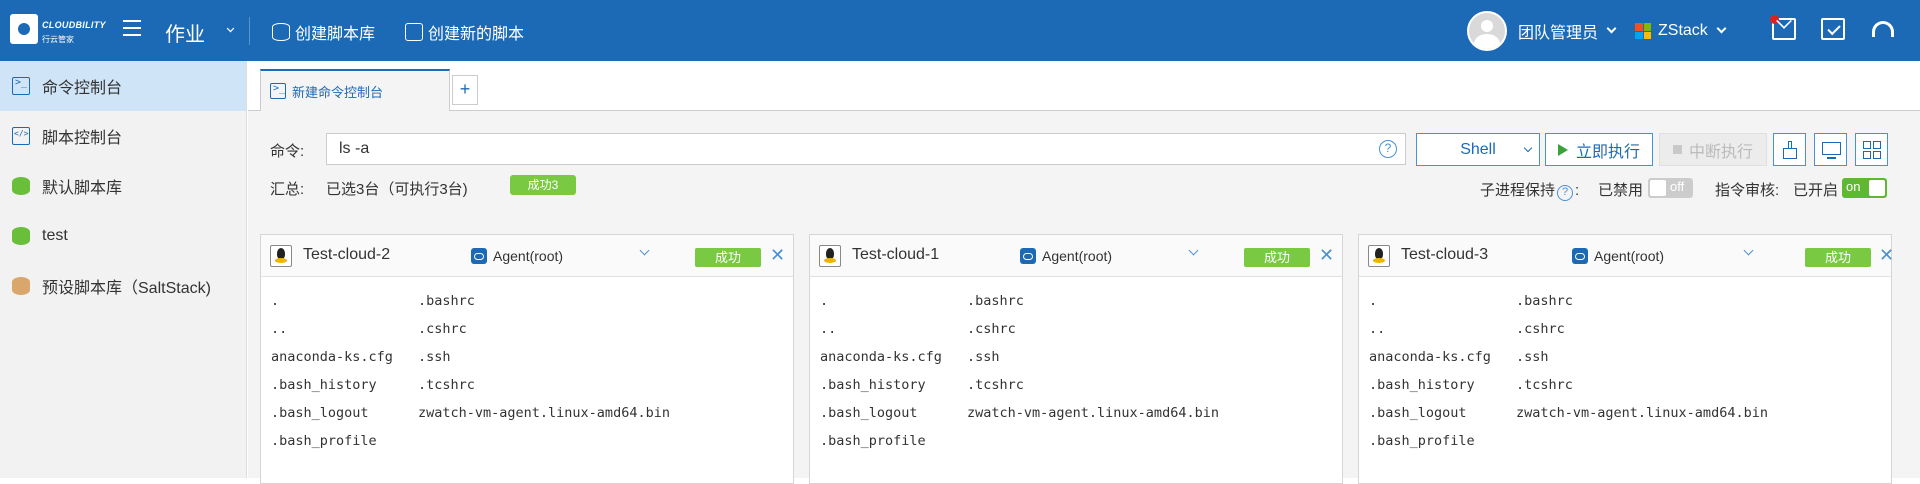 Image resolution: width=1920 pixels, height=484 pixels. What do you see at coordinates (476, 34) in the screenshot?
I see `create-script-label: 创建新的脚本` at bounding box center [476, 34].